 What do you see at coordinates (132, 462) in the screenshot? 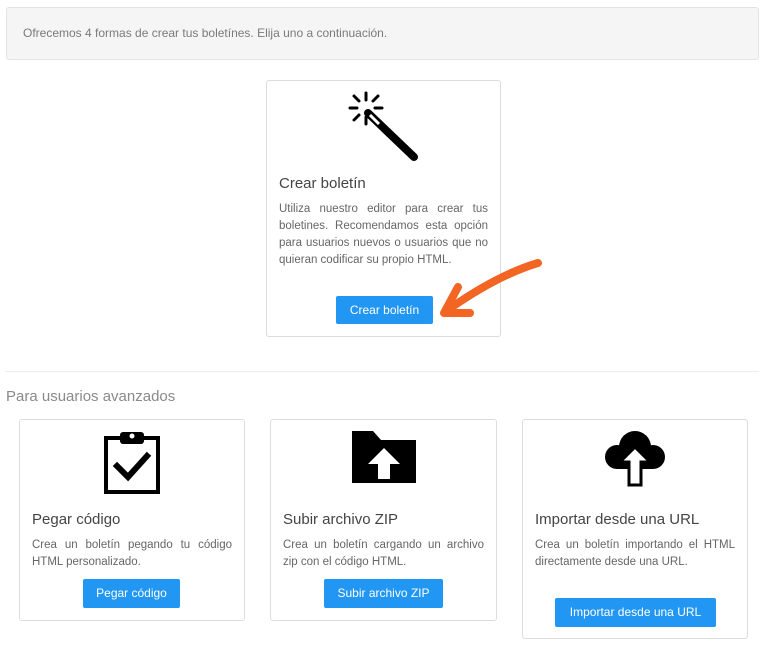
I see `clipboard-check-icon` at bounding box center [132, 462].